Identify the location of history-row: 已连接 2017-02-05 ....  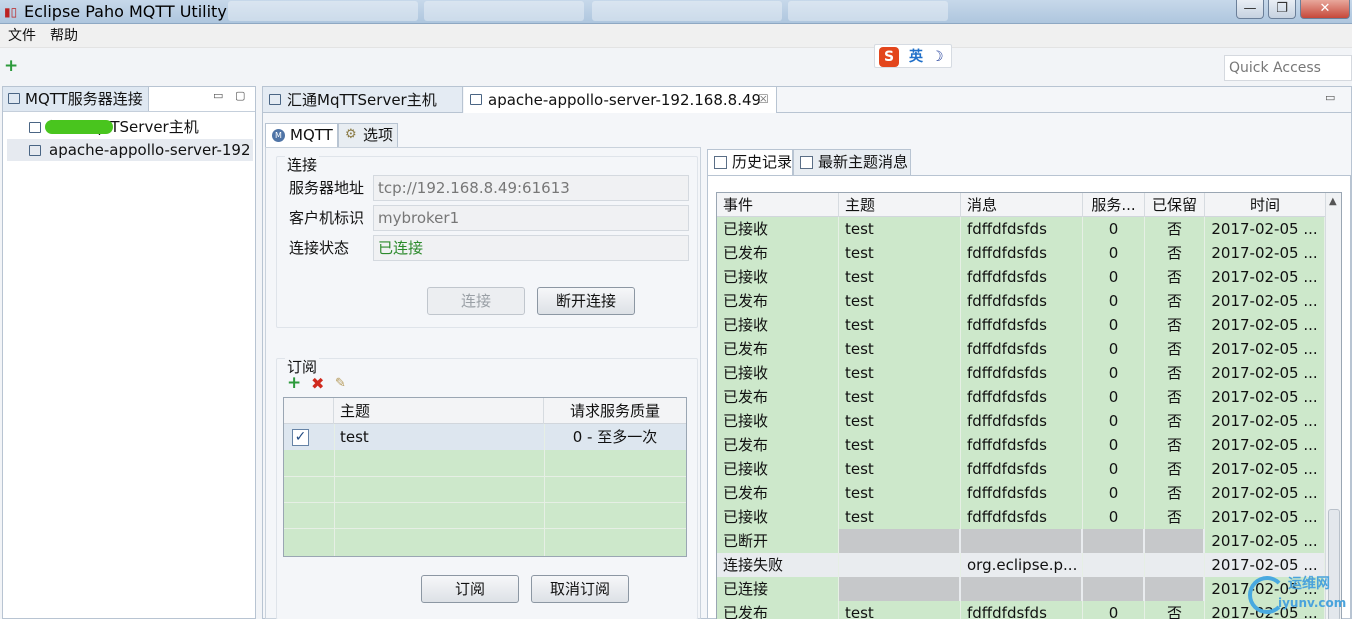
(1021, 589).